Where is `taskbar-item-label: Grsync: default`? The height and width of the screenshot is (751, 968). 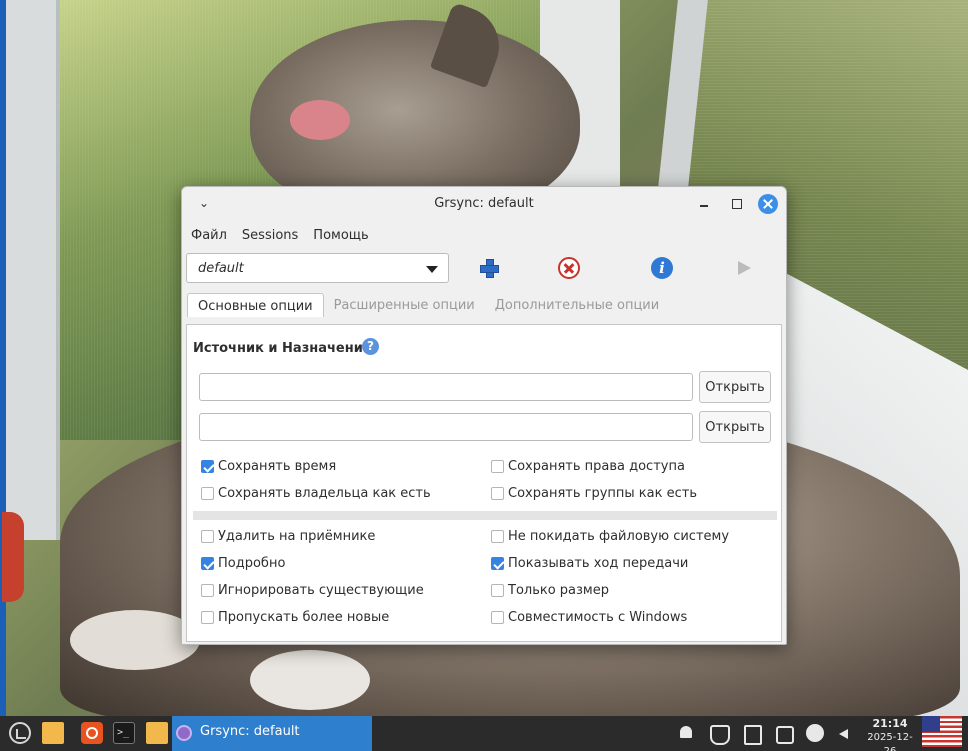
taskbar-item-label: Grsync: default is located at coordinates (250, 731).